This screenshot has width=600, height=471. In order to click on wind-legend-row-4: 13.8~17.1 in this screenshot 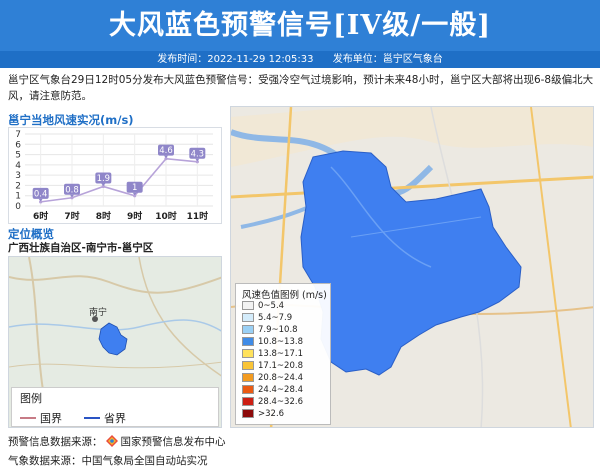, I will do `click(272, 354)`.